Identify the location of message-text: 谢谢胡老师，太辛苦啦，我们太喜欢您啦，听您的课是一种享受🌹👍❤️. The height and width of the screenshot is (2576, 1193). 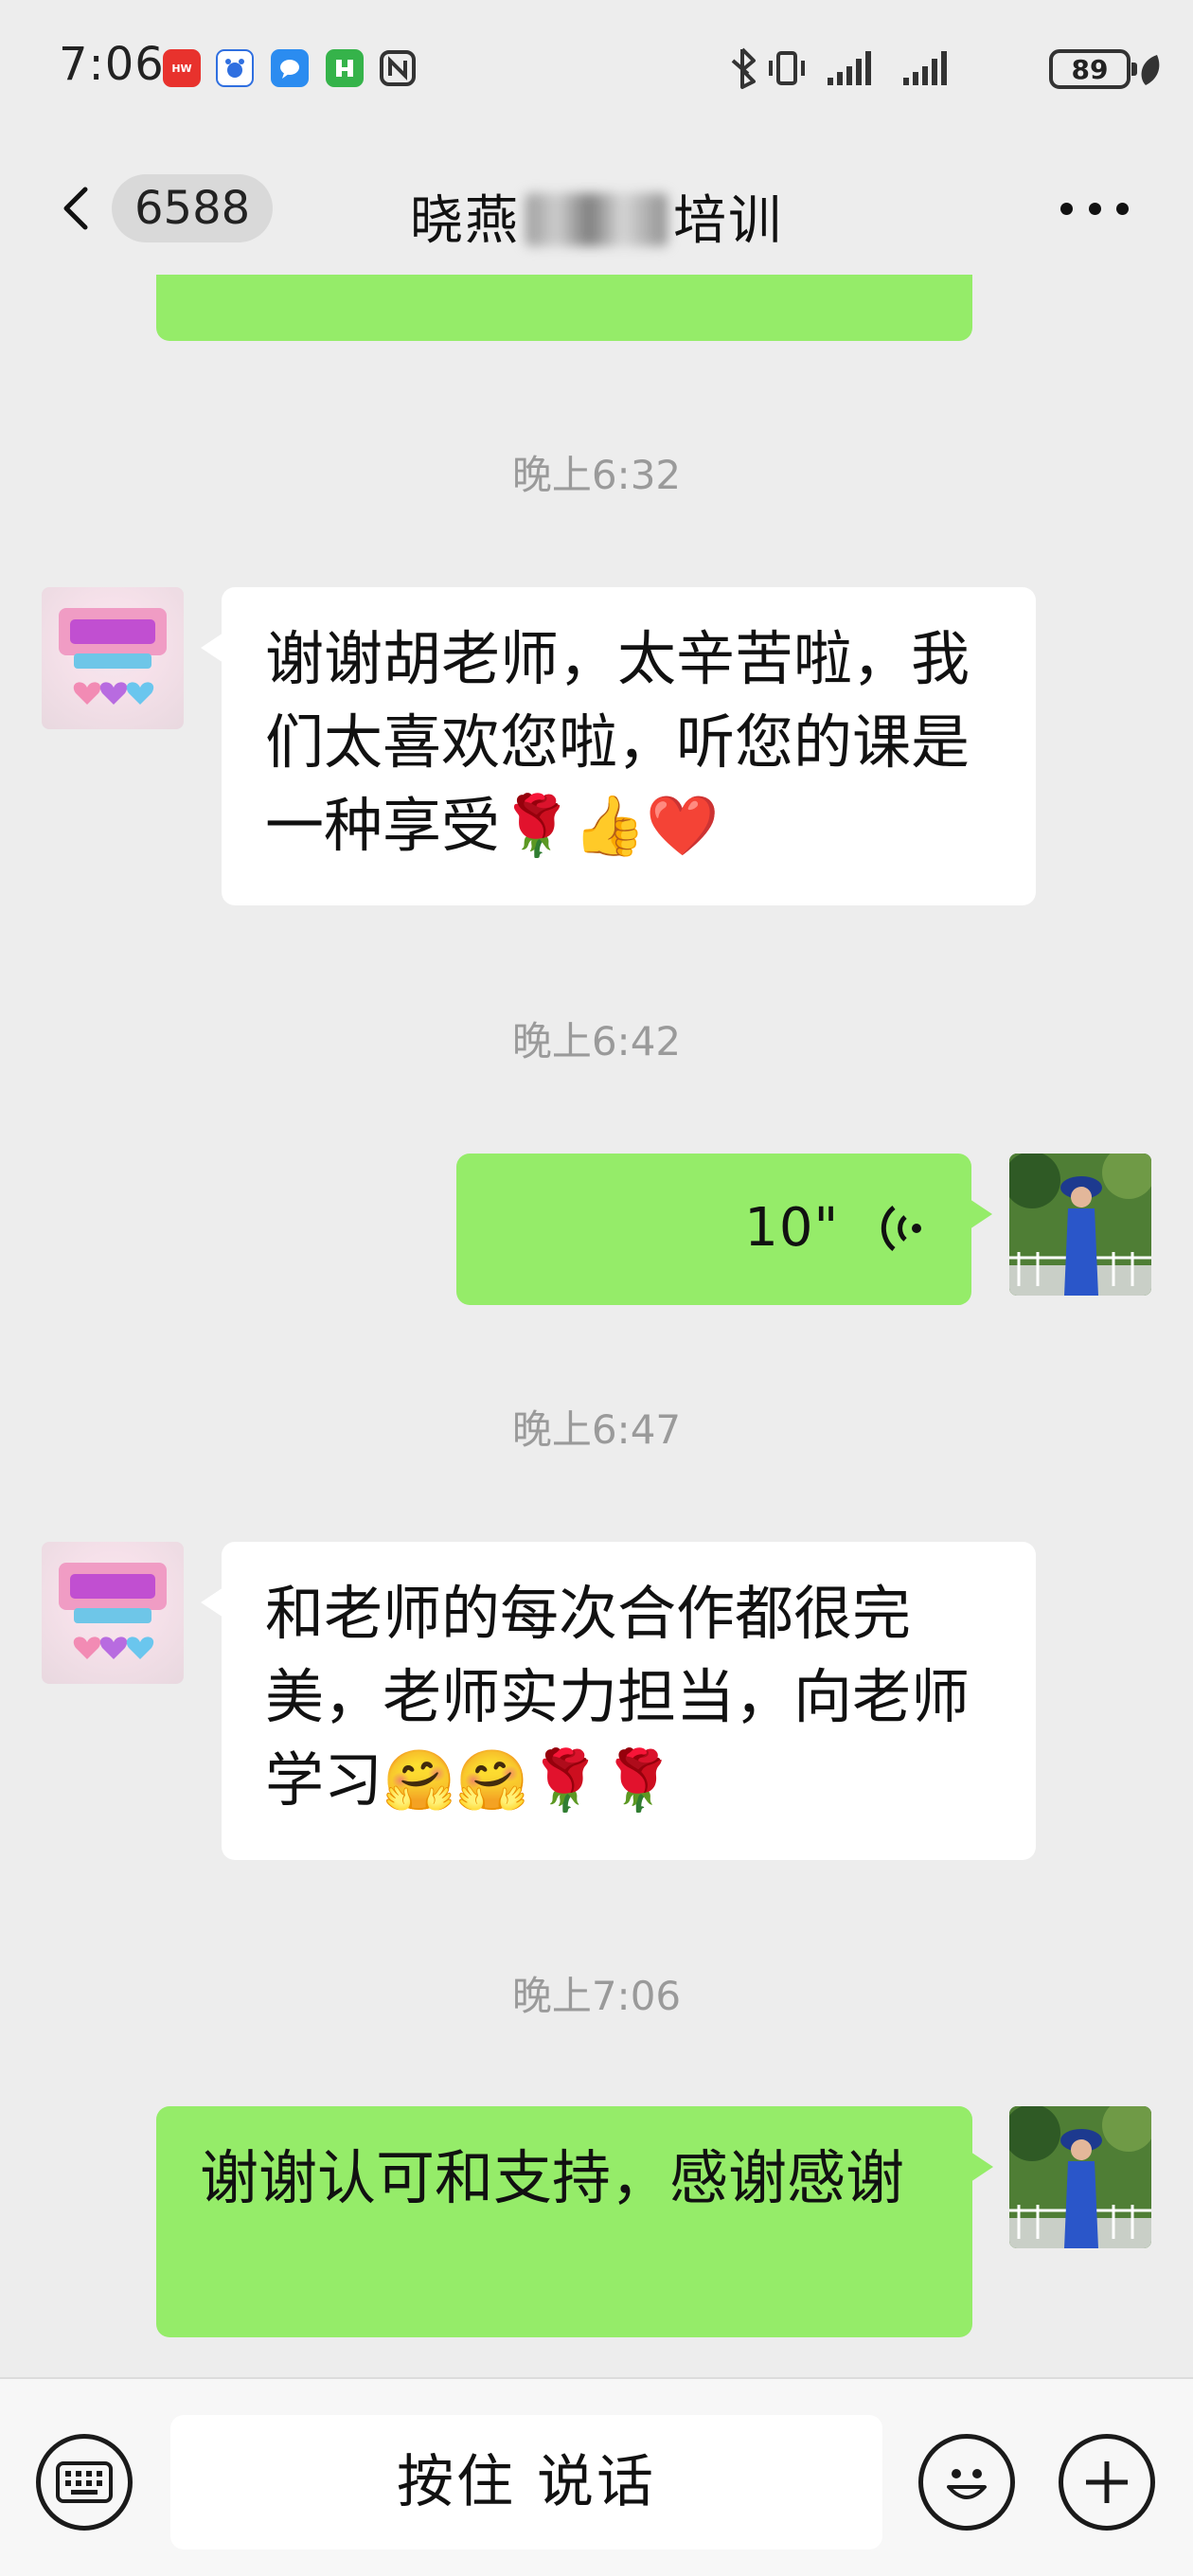
(617, 742).